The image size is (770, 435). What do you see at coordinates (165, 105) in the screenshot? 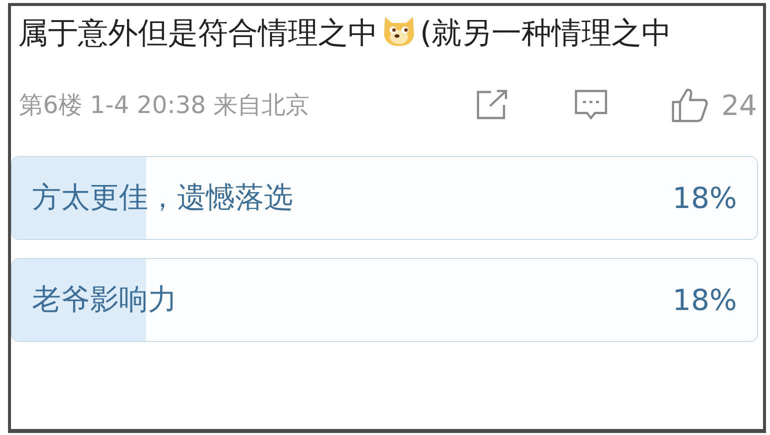
I see `post-meta: 第6楼 1-4 20:38 来自北京` at bounding box center [165, 105].